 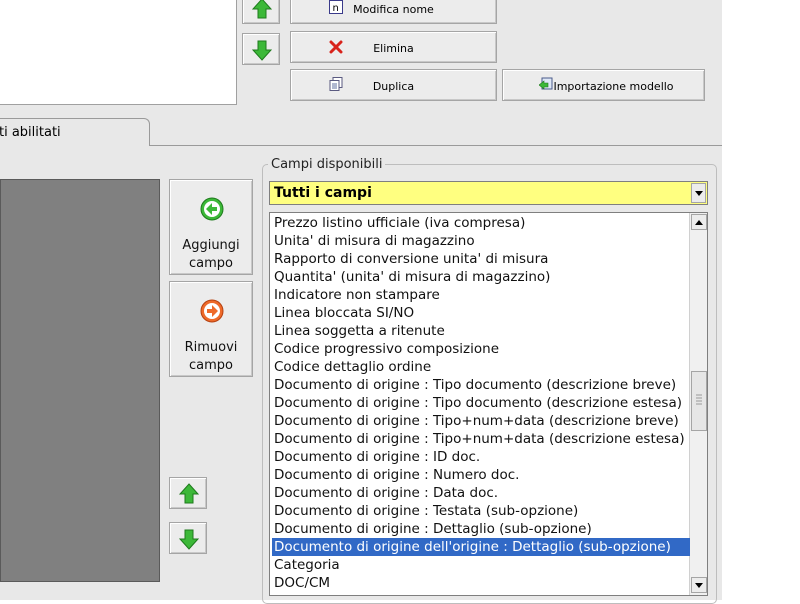 I want to click on available-fields-title: Campi disponibili, so click(x=327, y=164).